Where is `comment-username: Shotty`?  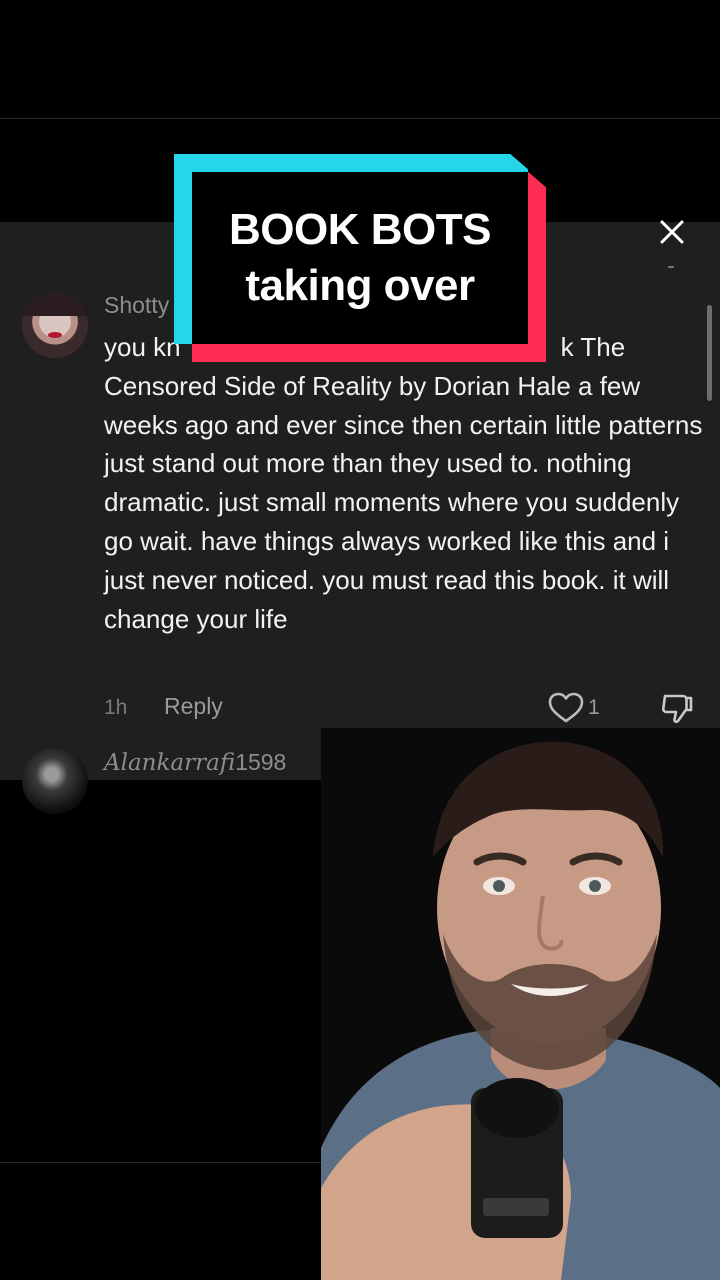
comment-username: Shotty is located at coordinates (136, 305).